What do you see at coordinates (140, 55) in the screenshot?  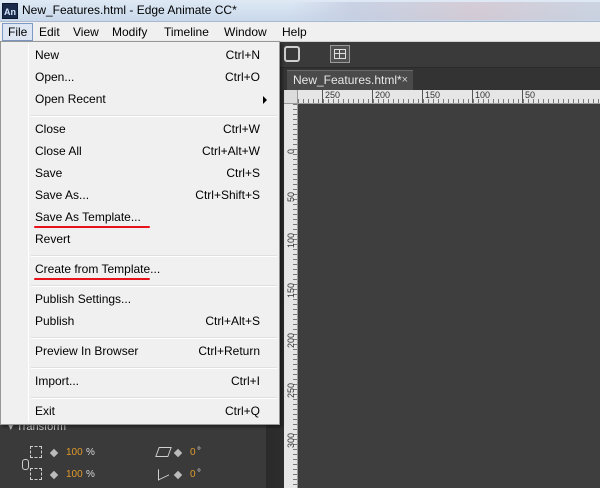 I see `menu-item-new: New Ctrl+N` at bounding box center [140, 55].